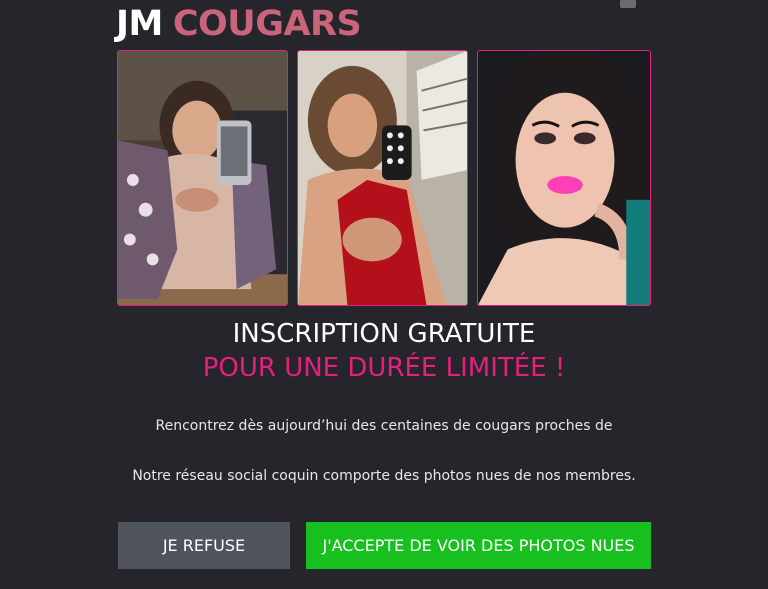  I want to click on logo: JM COUGARS, so click(239, 24).